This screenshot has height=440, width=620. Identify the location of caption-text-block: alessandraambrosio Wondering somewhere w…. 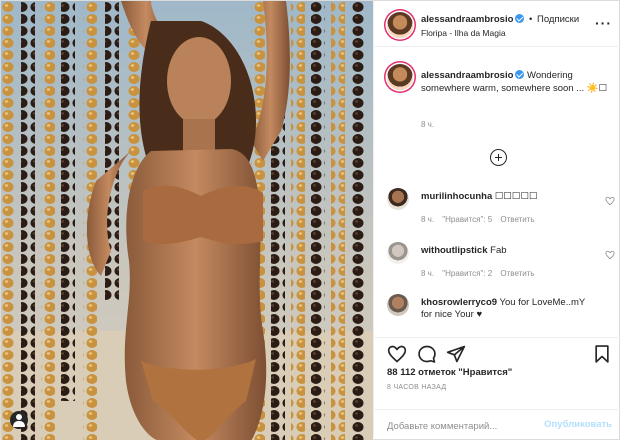
(516, 82).